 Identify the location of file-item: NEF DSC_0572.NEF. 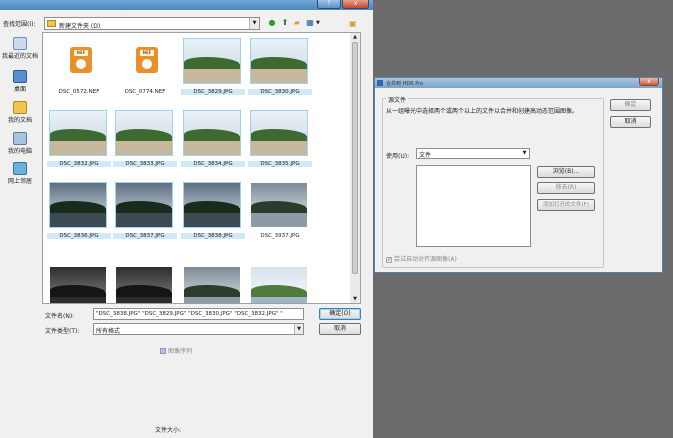
(79, 68).